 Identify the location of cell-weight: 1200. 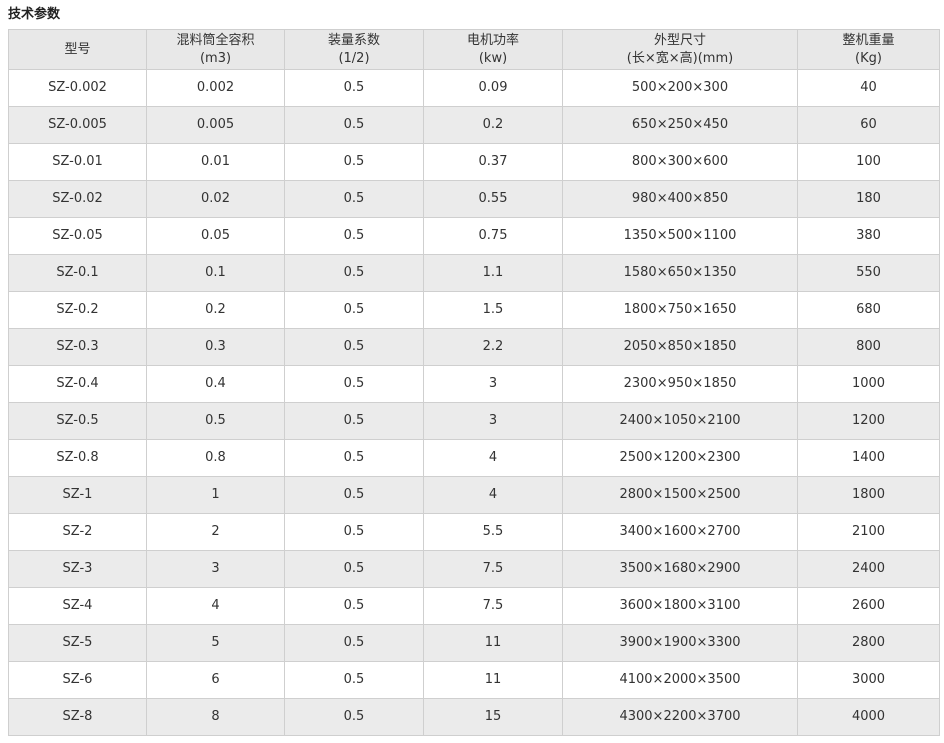
(868, 421).